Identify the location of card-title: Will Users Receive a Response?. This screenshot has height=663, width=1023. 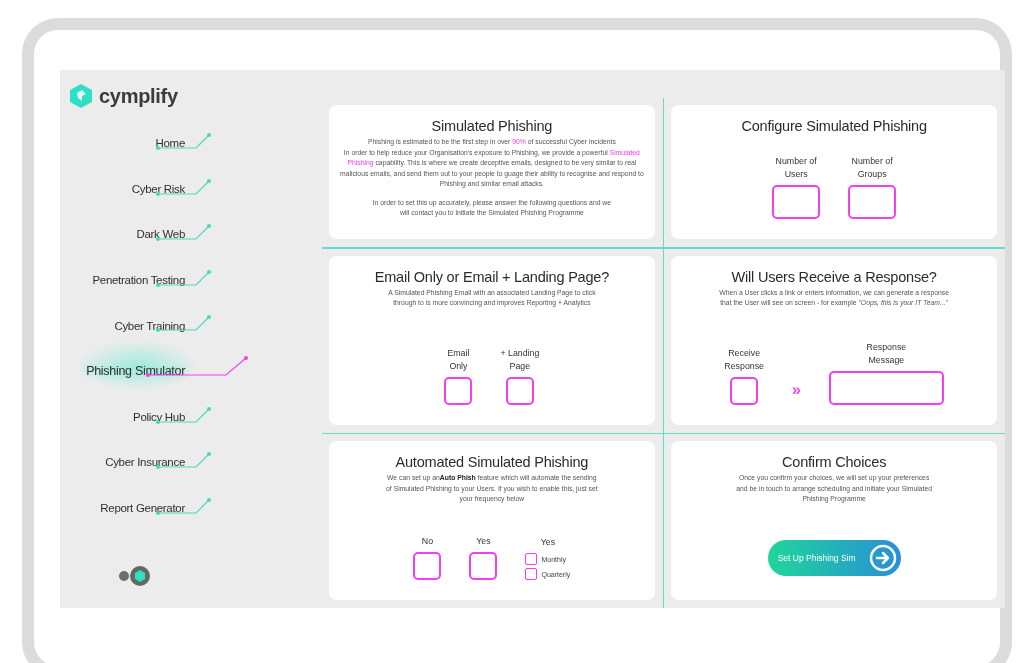
(834, 276).